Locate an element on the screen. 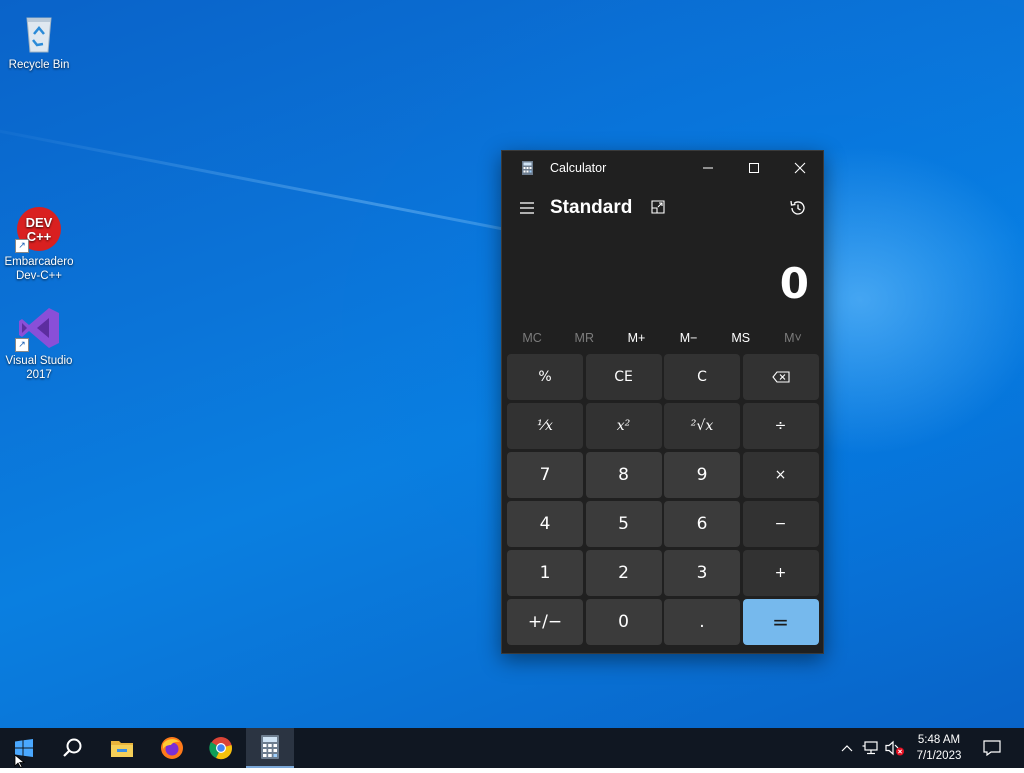  recycle-bin-icon is located at coordinates (39, 32).